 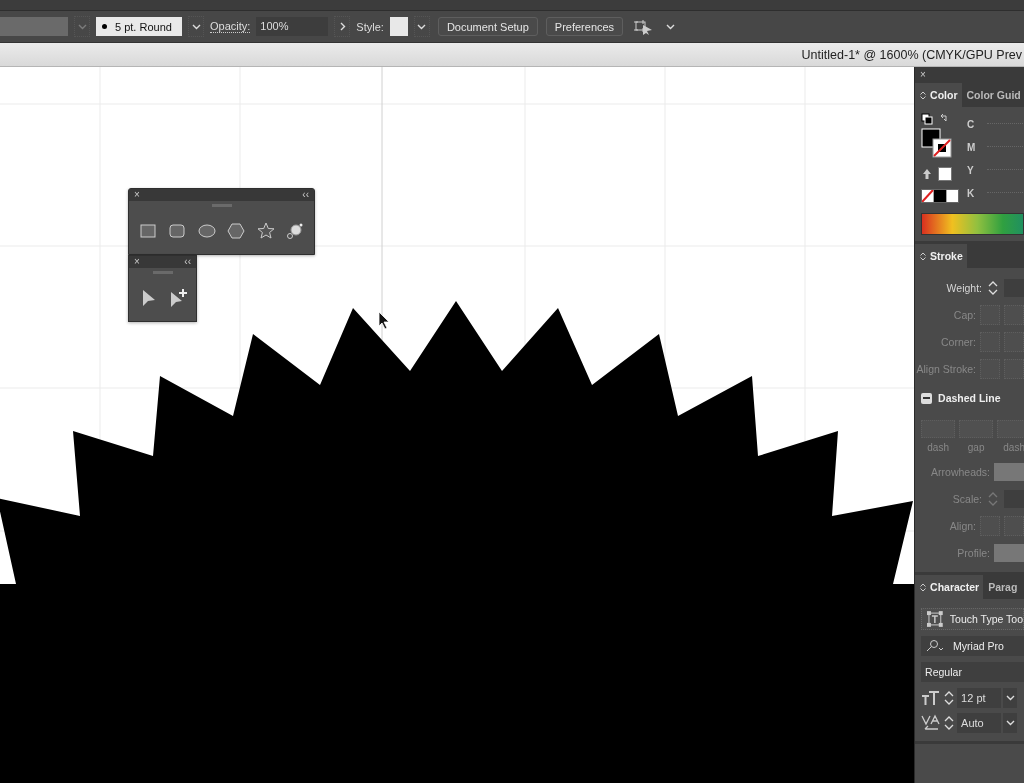 I want to click on panel-tab: Color Guid, so click(x=992, y=95).